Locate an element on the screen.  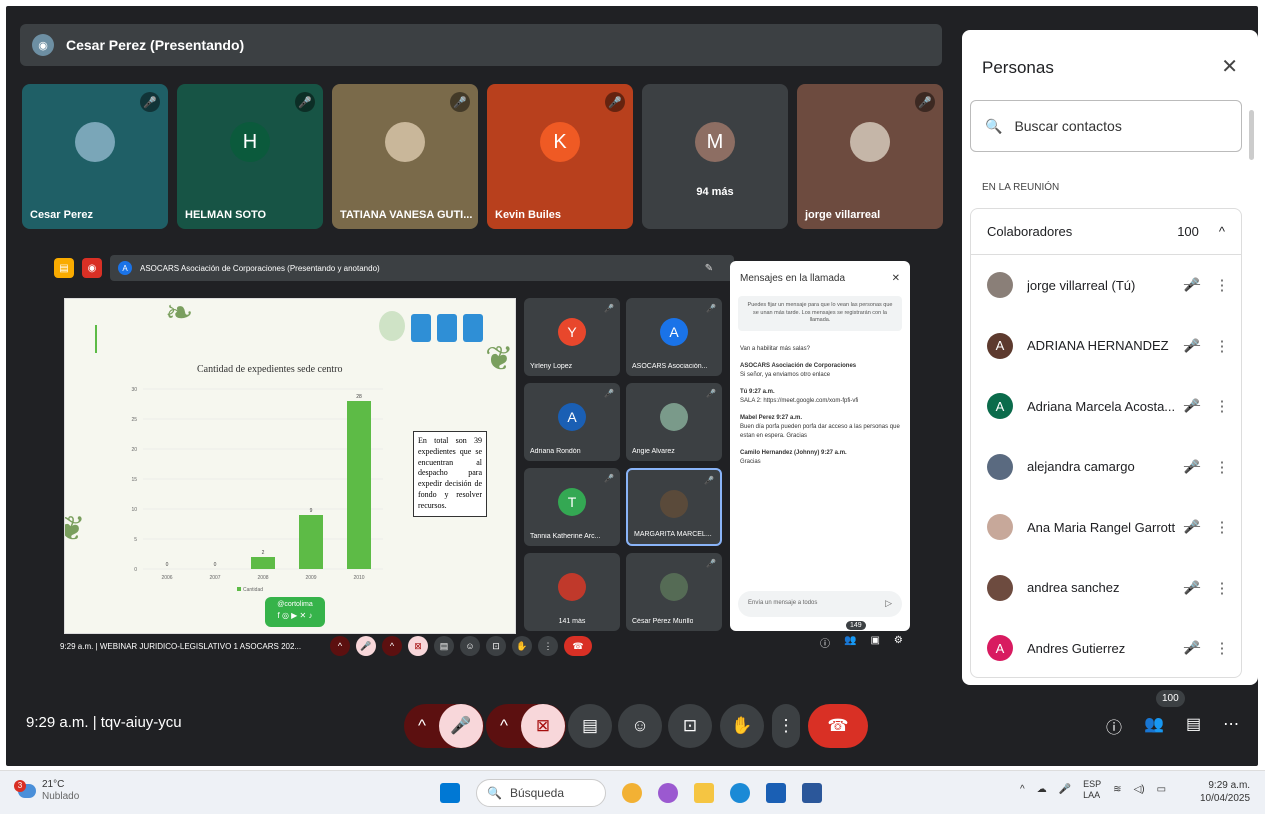
meeting-details-icon: ⓘ is located at coordinates (1114, 726).